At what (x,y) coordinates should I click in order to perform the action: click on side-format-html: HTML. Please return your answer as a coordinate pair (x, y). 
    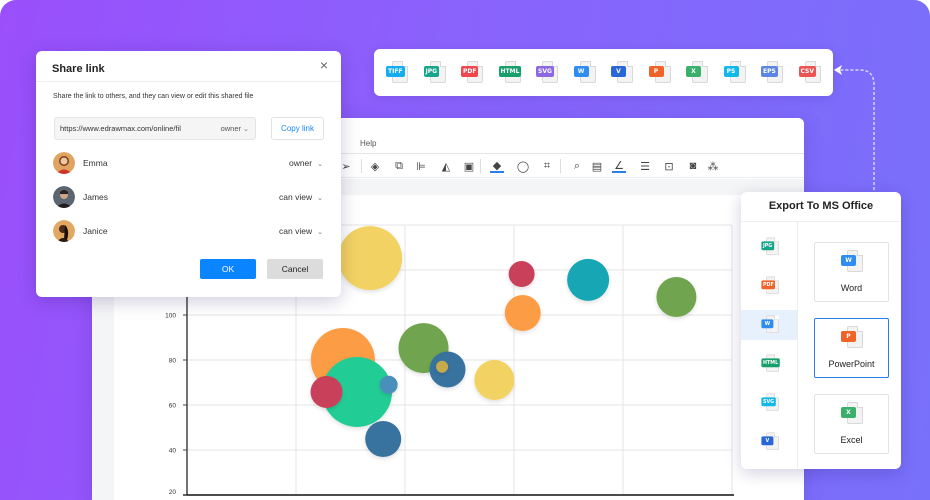
    Looking at the image, I should click on (769, 364).